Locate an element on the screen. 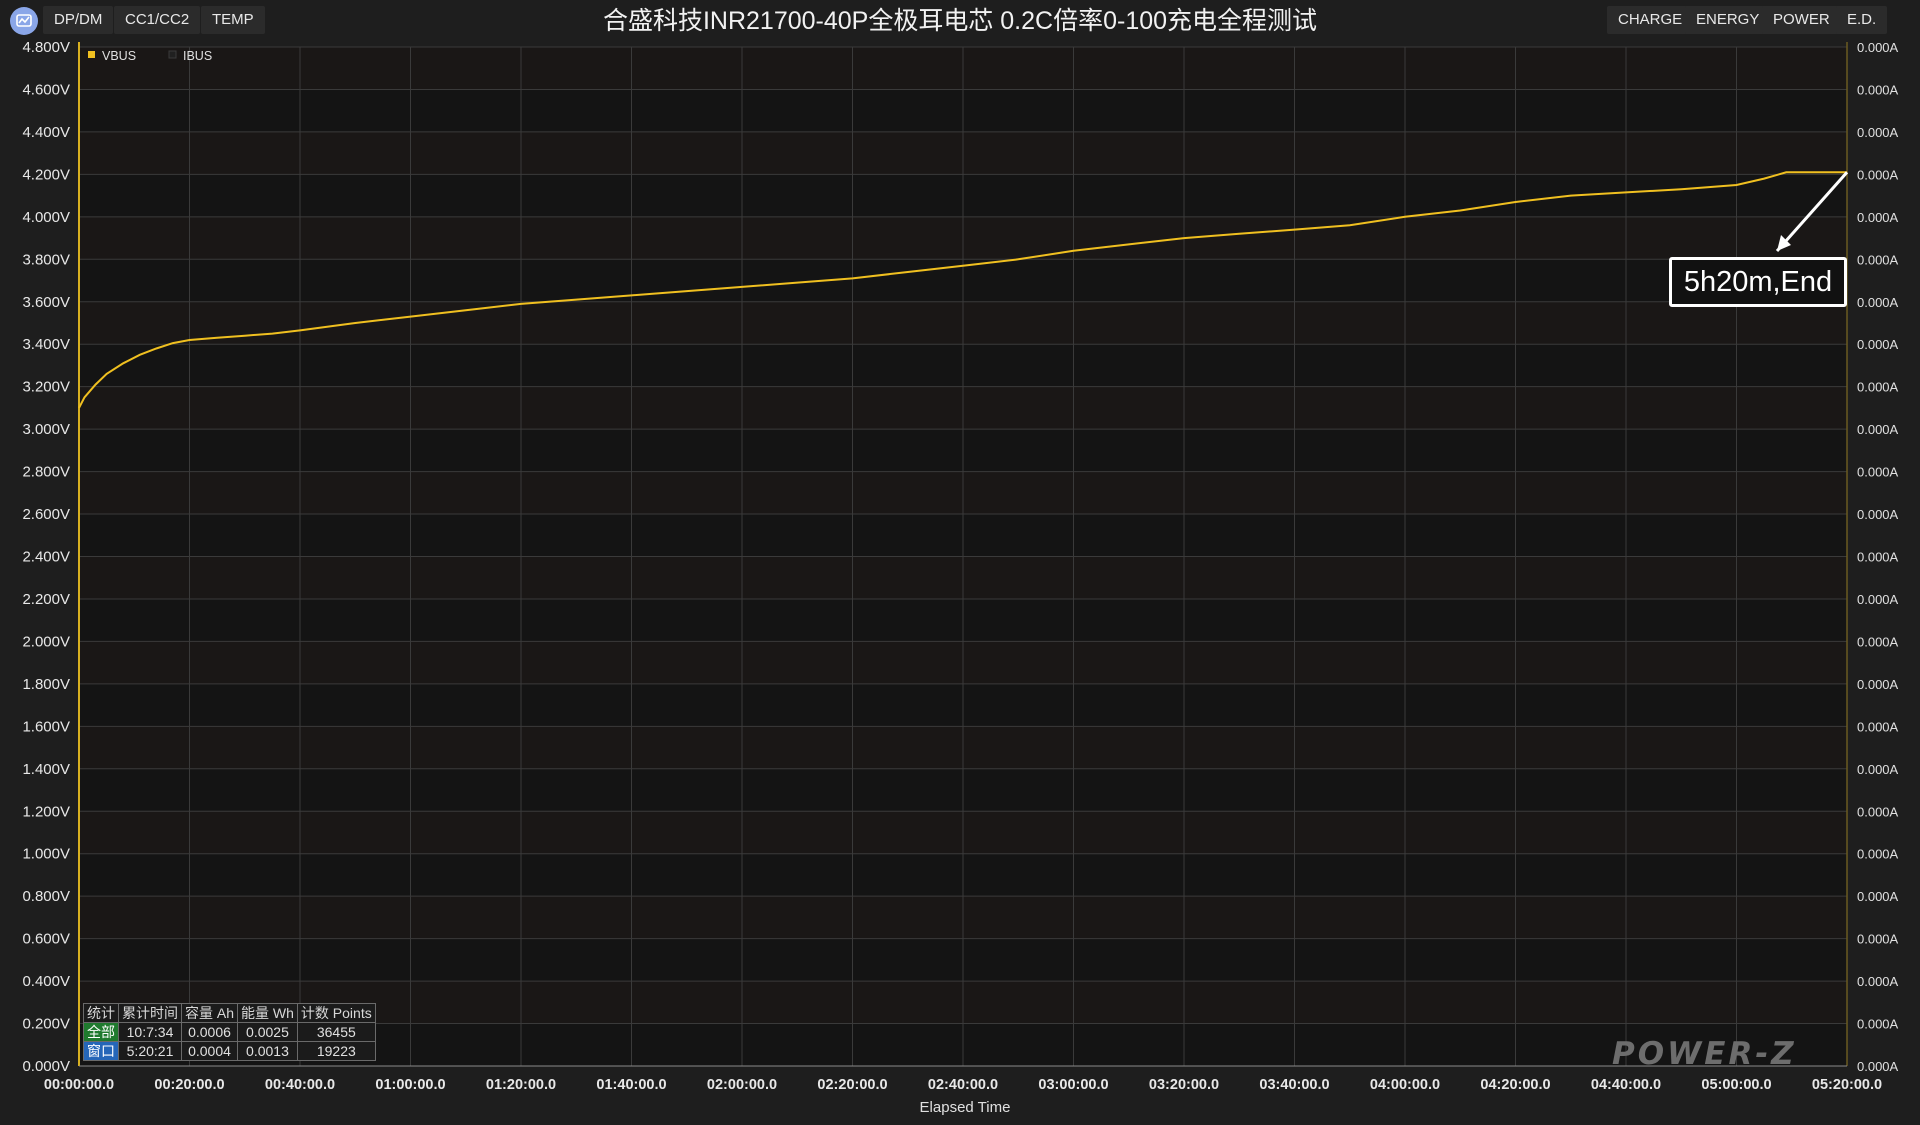  row-label-window: 窗口 is located at coordinates (101, 1051).